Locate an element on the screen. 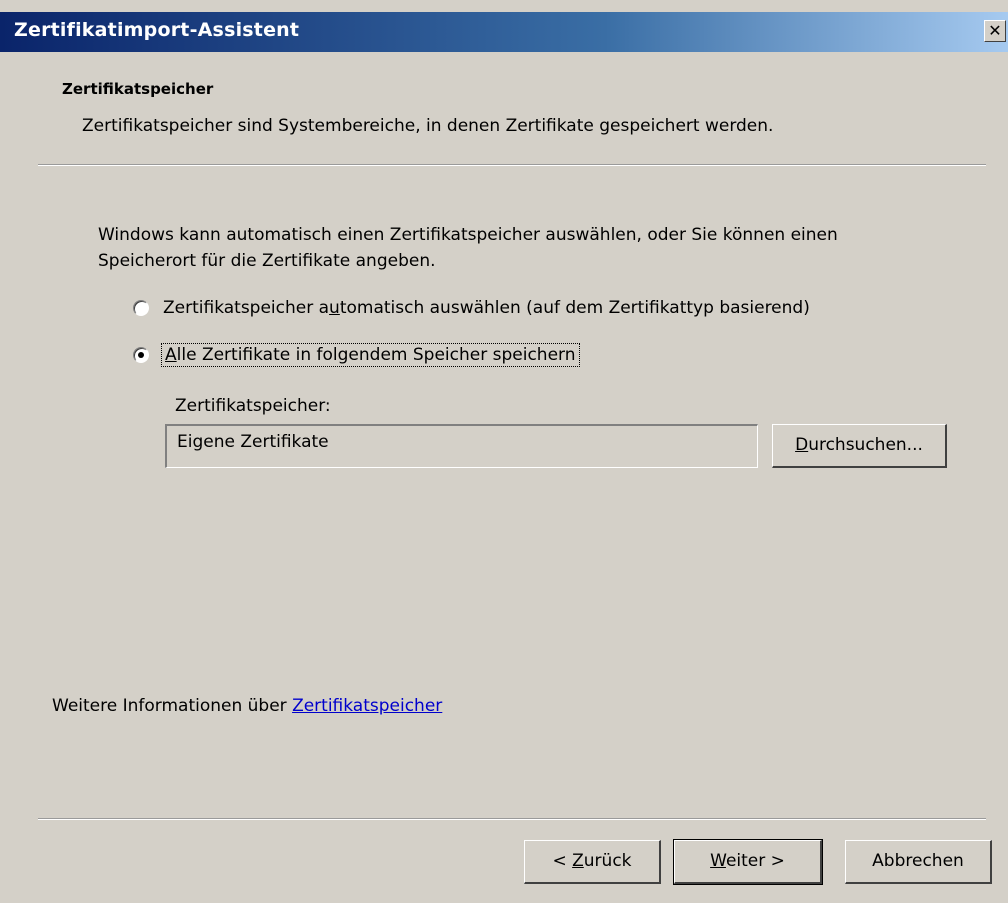 The height and width of the screenshot is (903, 1008). radio-selected-dot is located at coordinates (141, 355).